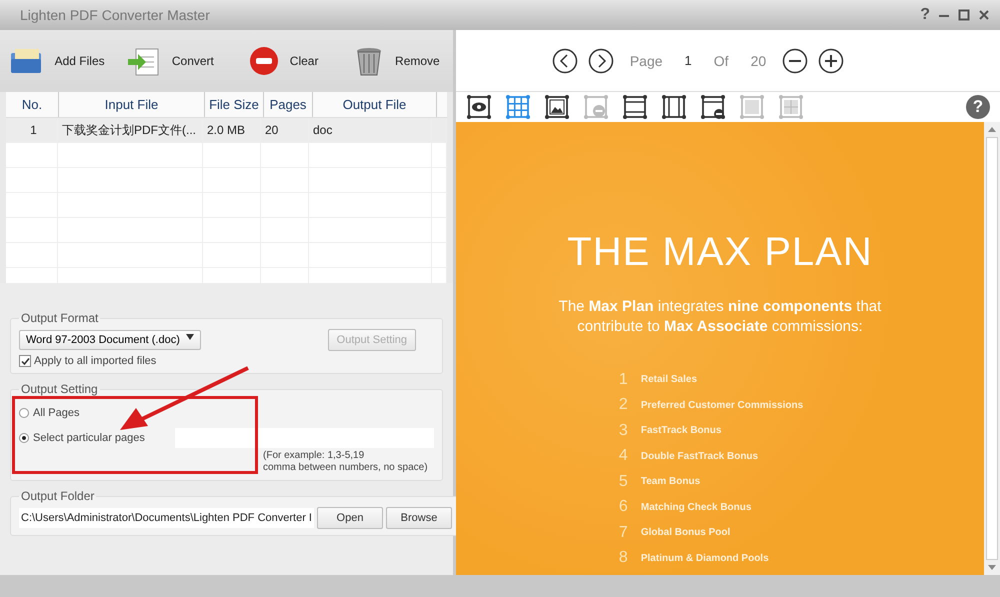  I want to click on table-cell: 1, so click(32, 130).